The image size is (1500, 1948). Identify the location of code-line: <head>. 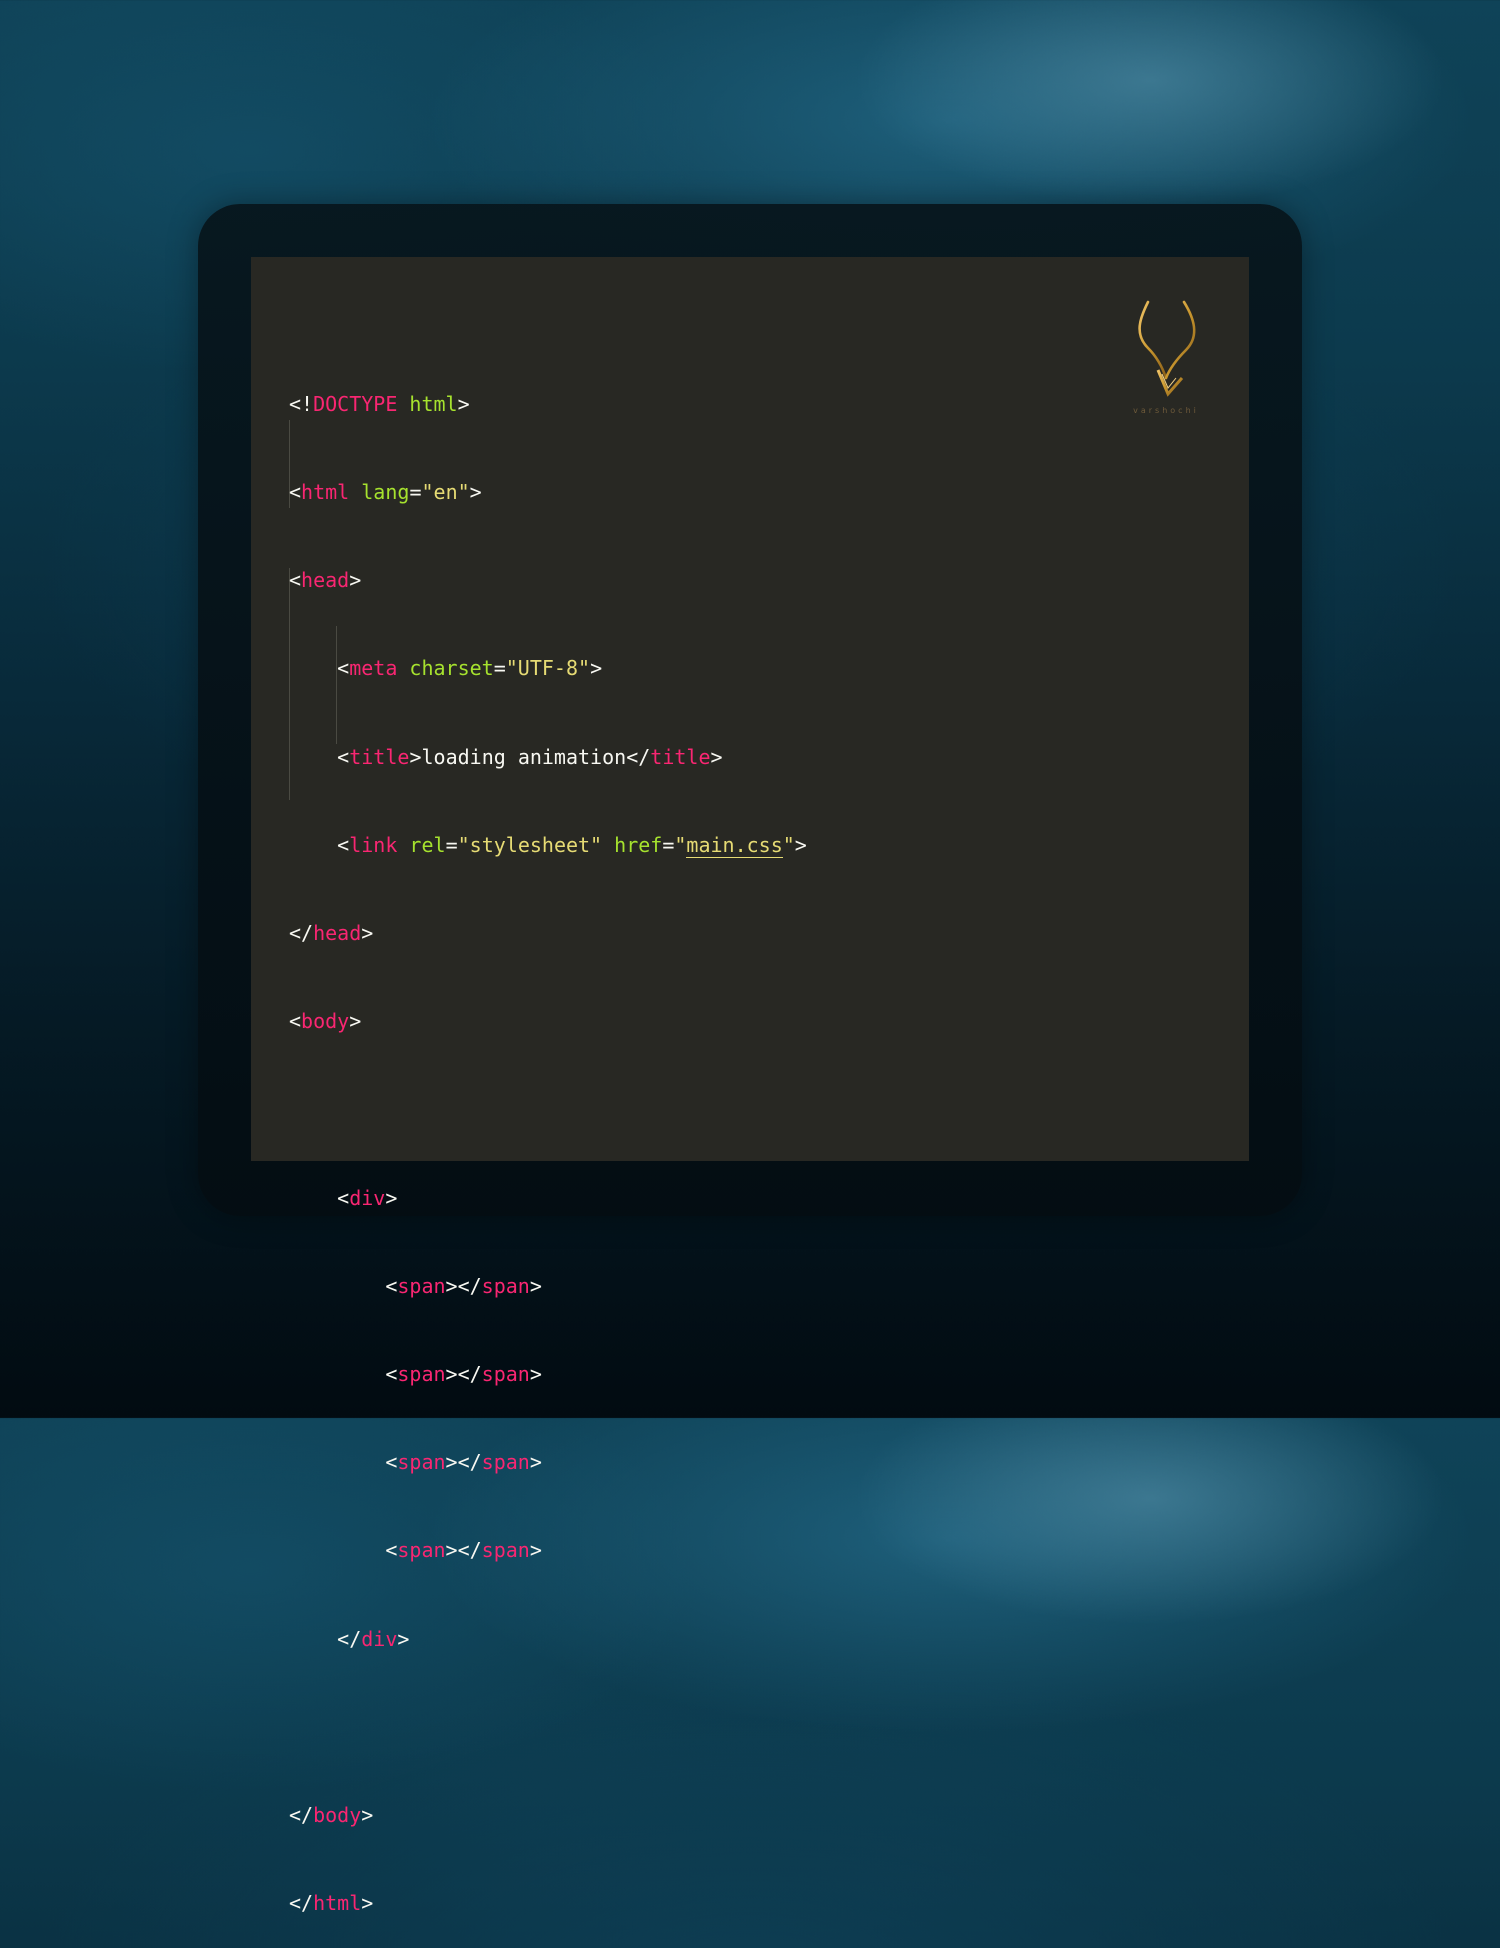
(325, 580).